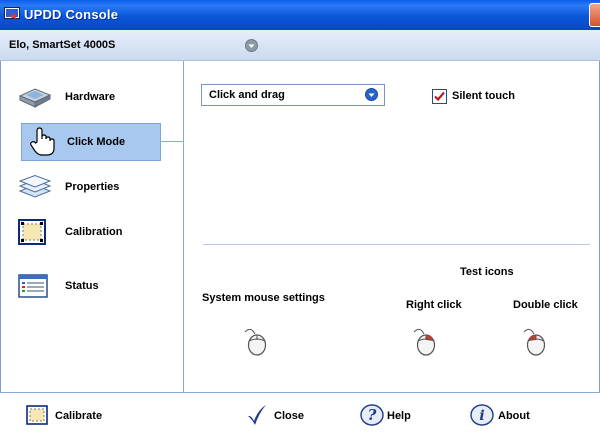  What do you see at coordinates (255, 341) in the screenshot?
I see `system-mouse-icon` at bounding box center [255, 341].